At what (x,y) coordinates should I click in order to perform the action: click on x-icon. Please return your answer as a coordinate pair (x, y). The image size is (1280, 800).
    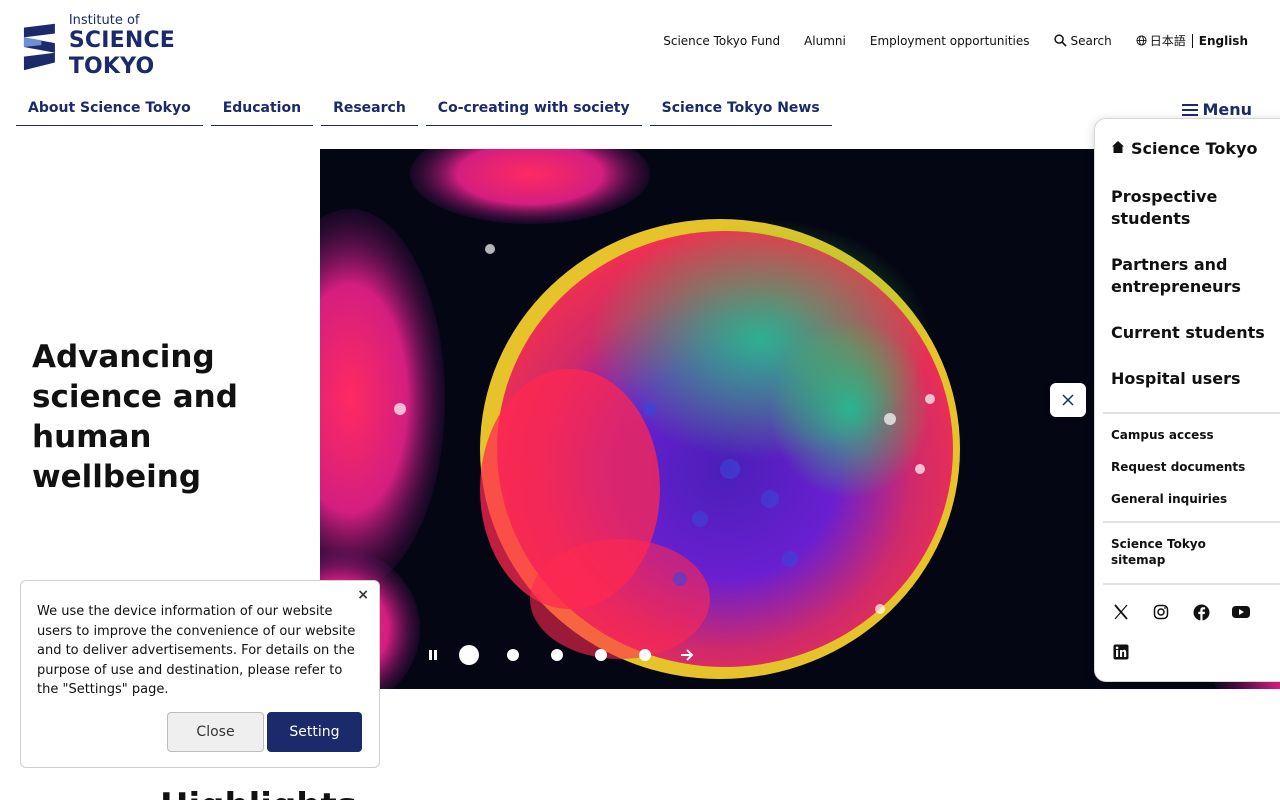
    Looking at the image, I should click on (1121, 612).